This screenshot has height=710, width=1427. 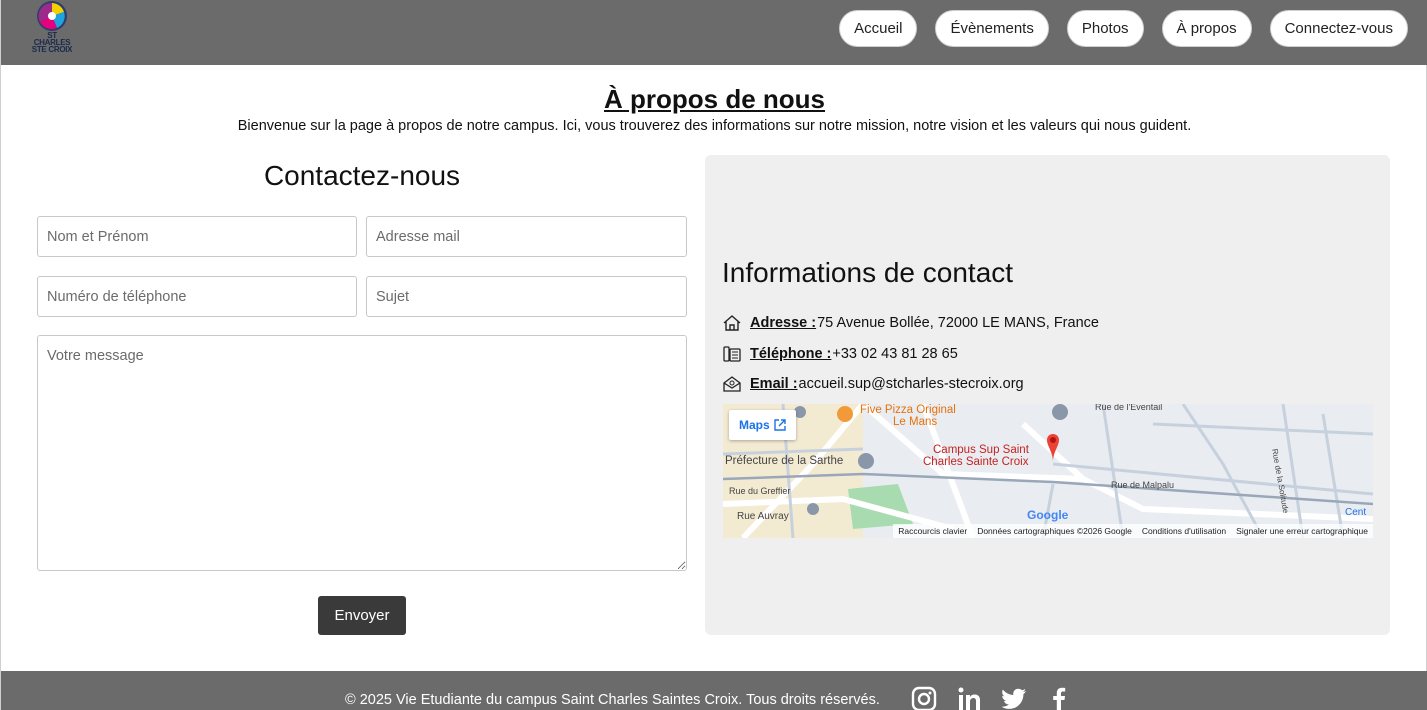 I want to click on phone-label: Téléphone :, so click(x=791, y=354).